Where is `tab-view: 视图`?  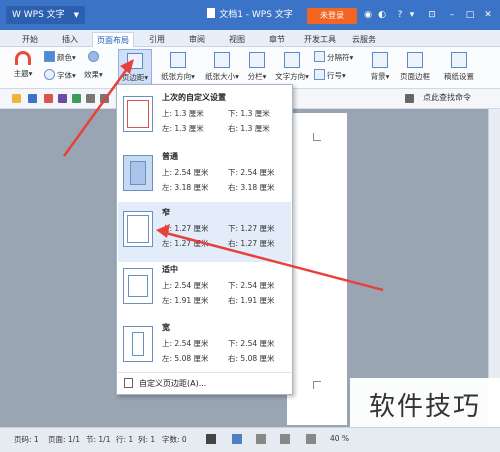
tab-view: 视图 is located at coordinates (237, 39).